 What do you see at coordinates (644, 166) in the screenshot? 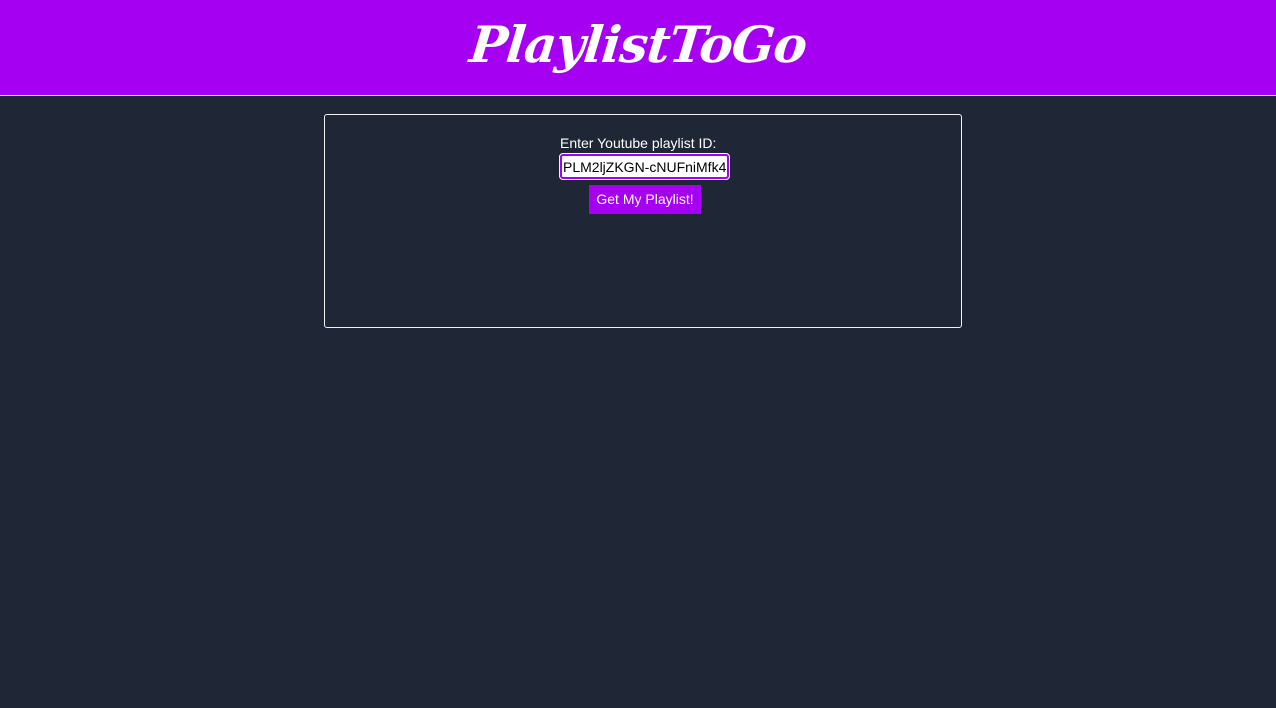
I see `playlist-id-input` at bounding box center [644, 166].